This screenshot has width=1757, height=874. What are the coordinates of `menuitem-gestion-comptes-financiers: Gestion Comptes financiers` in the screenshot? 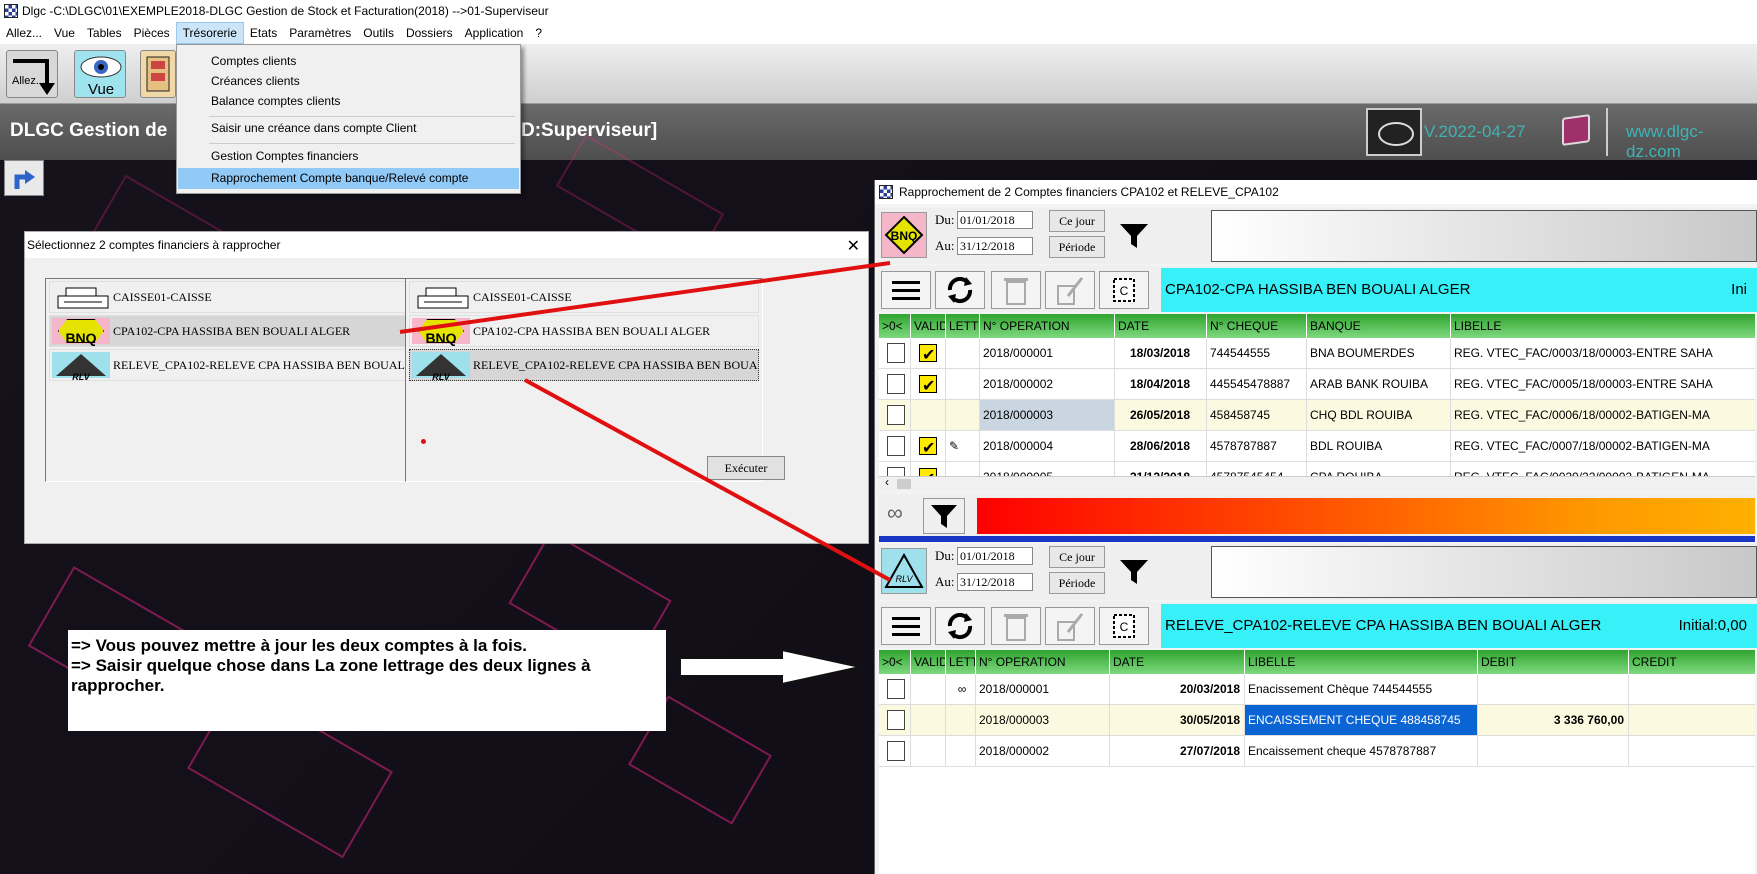 It's located at (348, 156).